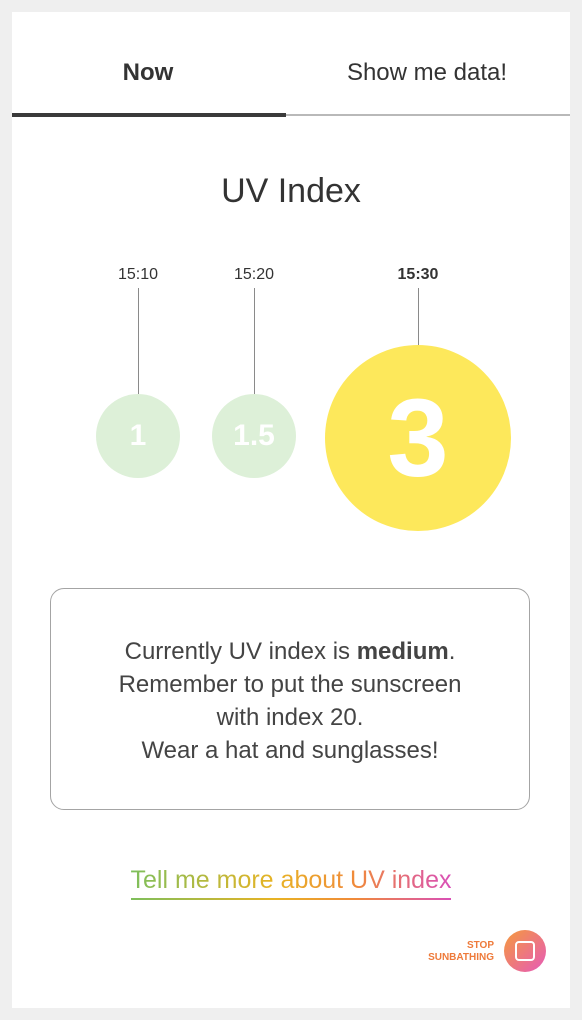  What do you see at coordinates (254, 274) in the screenshot?
I see `reading-time-2: 15:20` at bounding box center [254, 274].